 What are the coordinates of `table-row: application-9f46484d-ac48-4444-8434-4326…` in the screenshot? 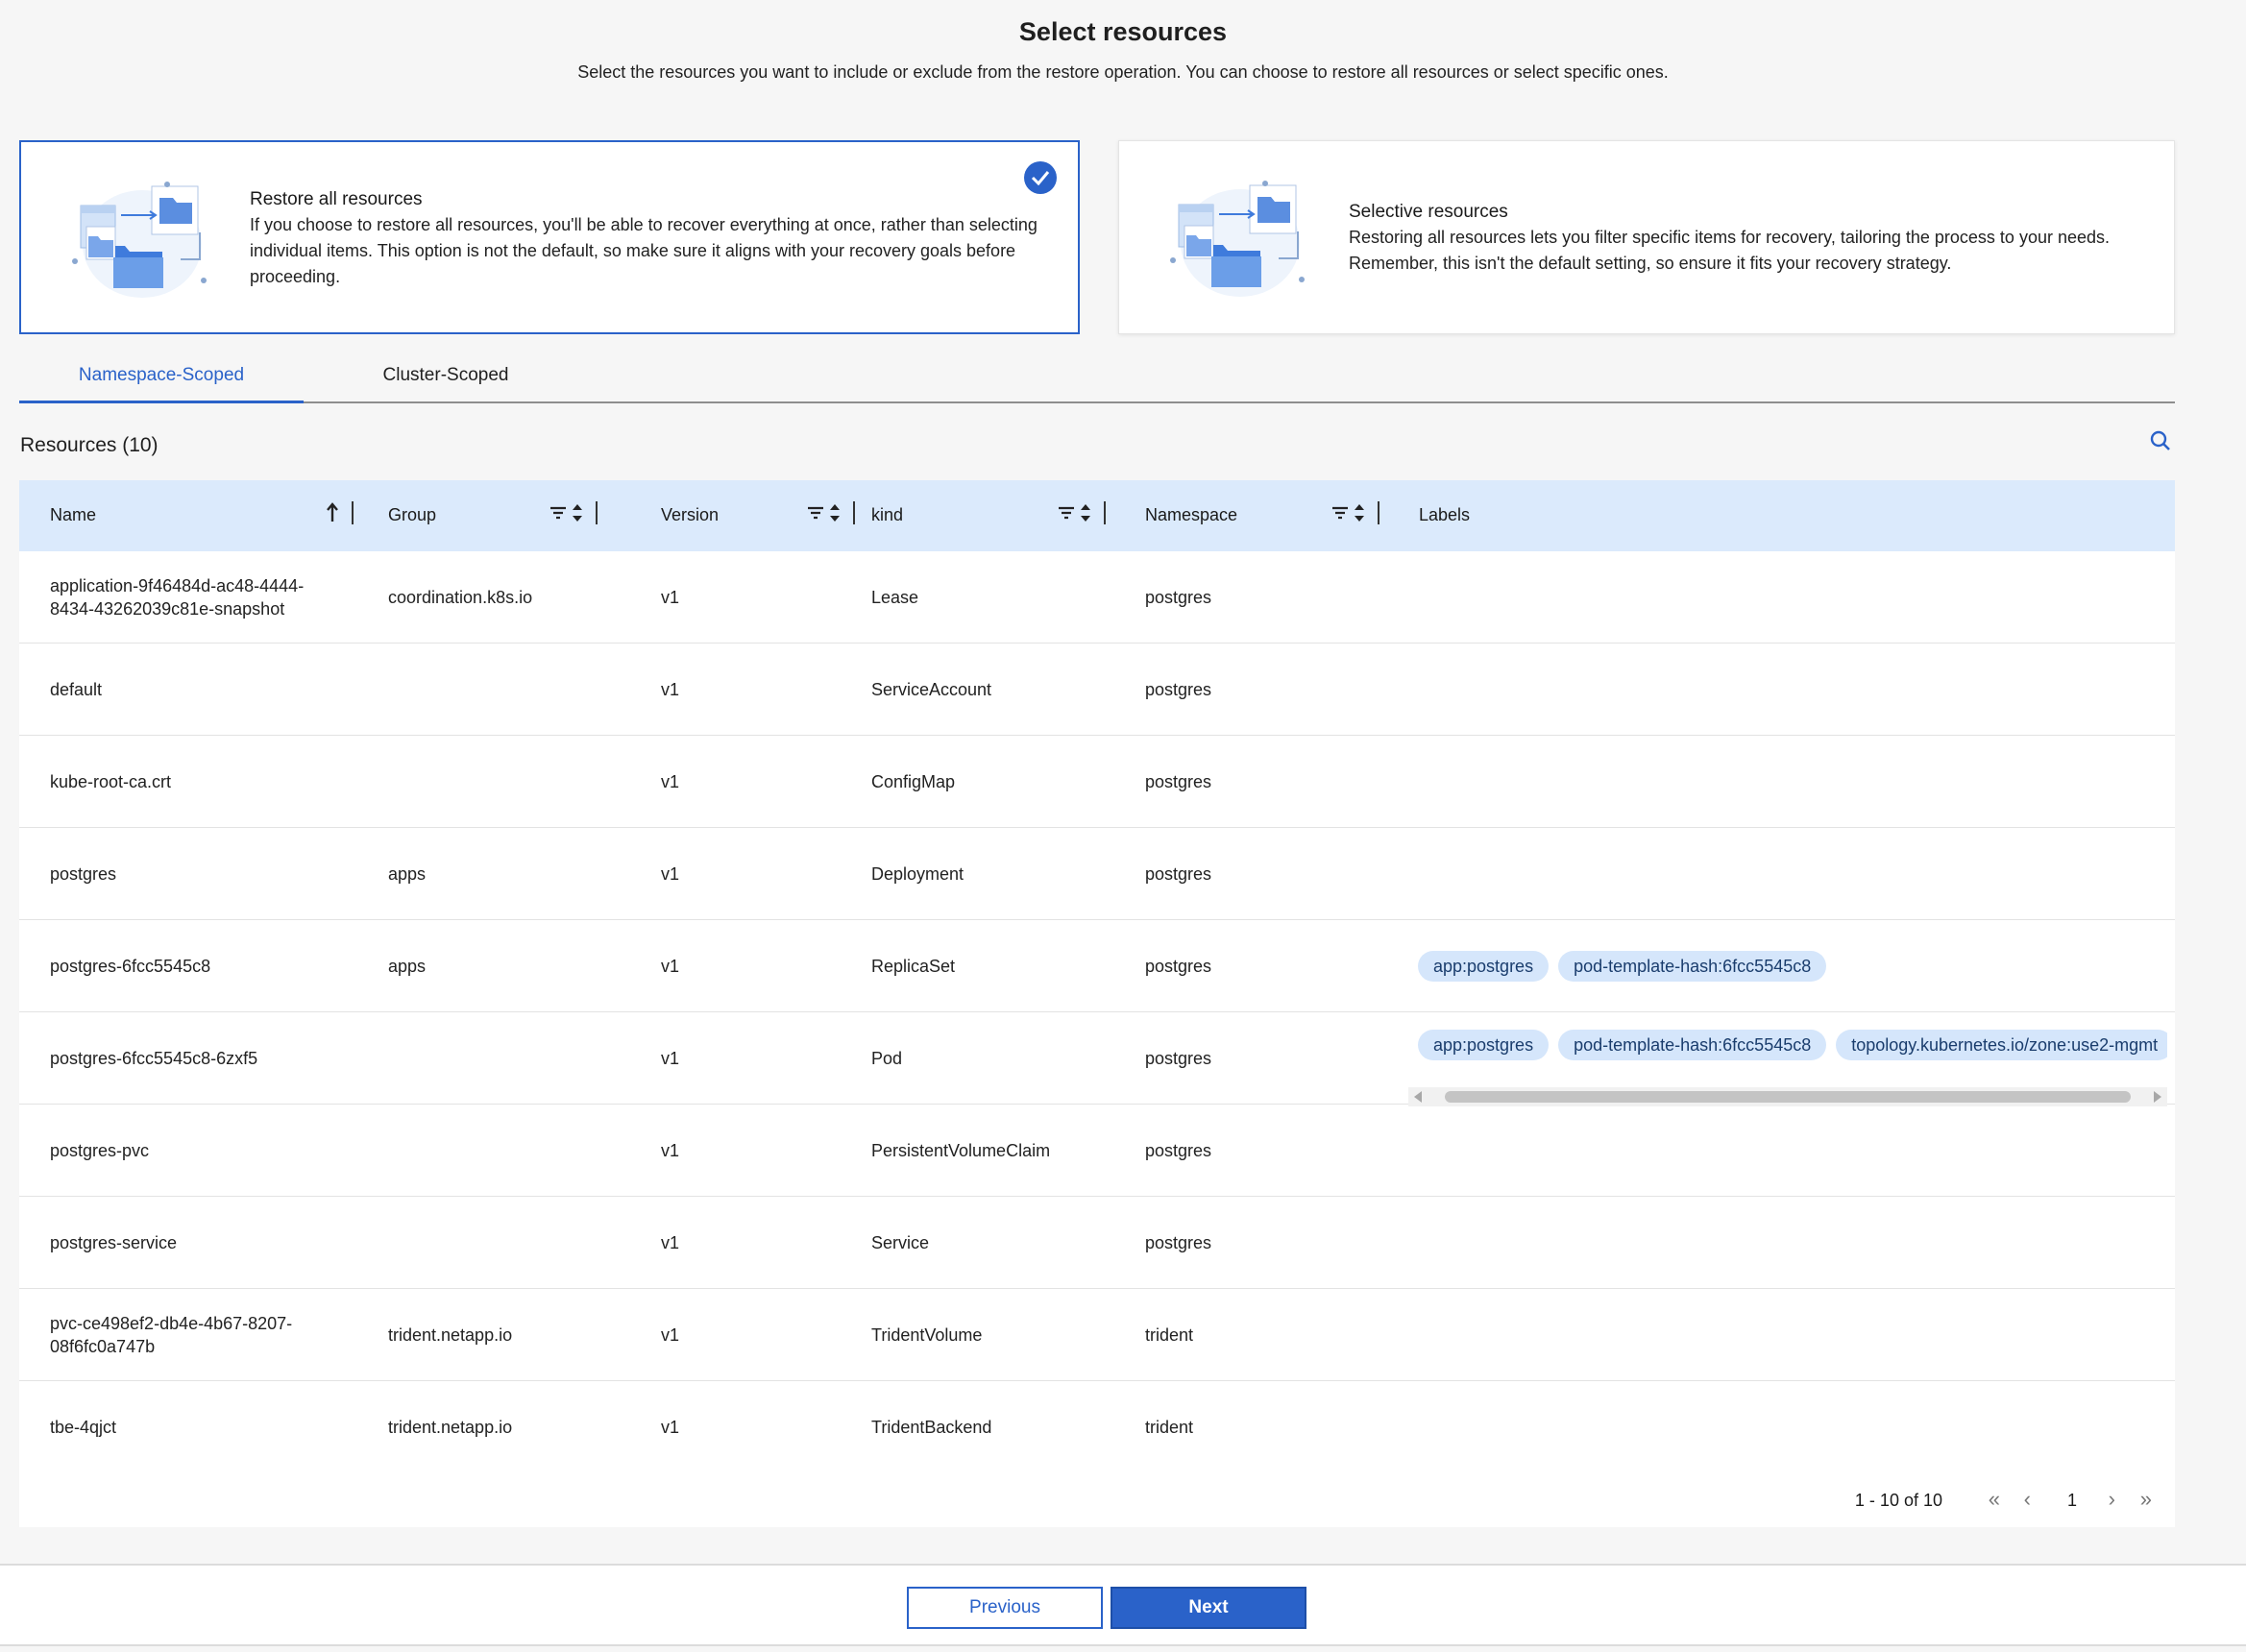 It's located at (1097, 597).